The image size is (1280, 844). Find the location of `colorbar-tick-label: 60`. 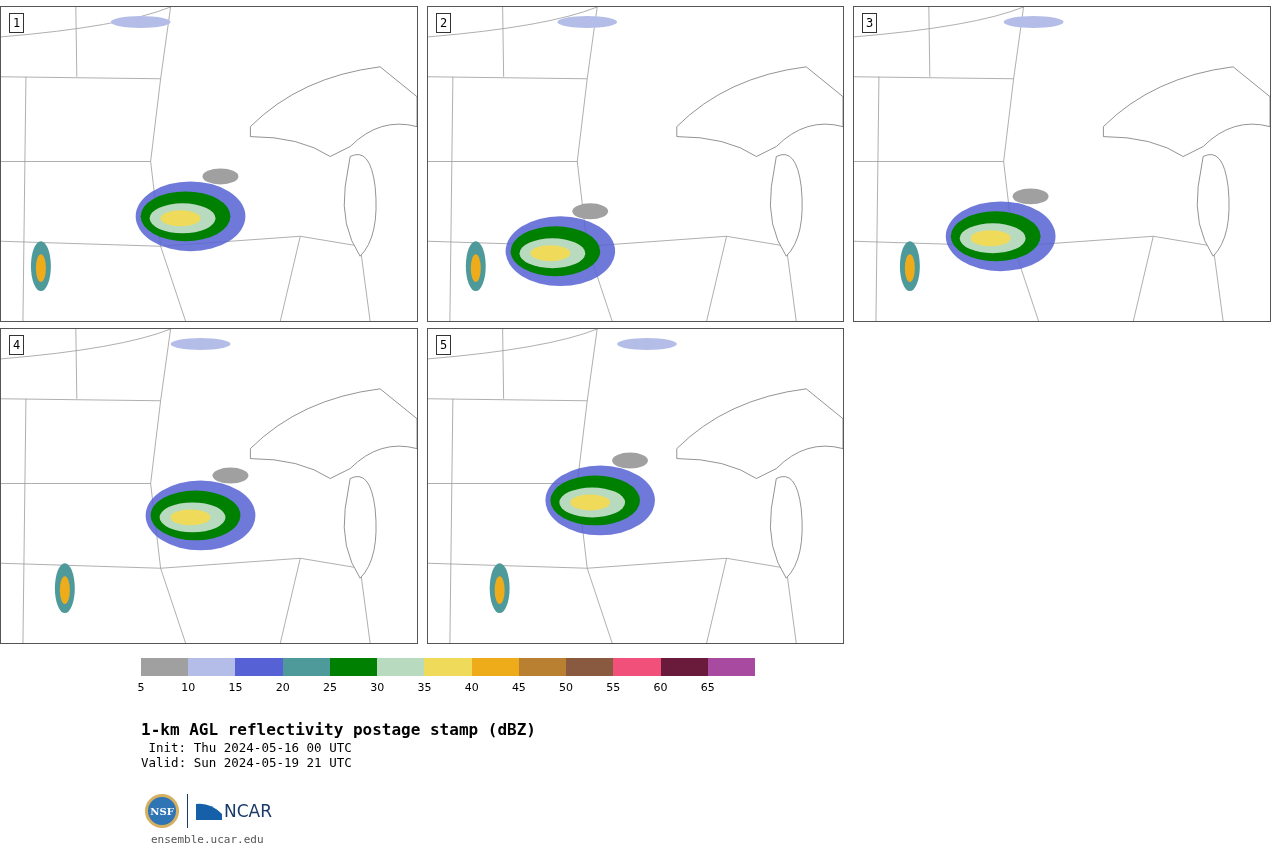

colorbar-tick-label: 60 is located at coordinates (660, 688).